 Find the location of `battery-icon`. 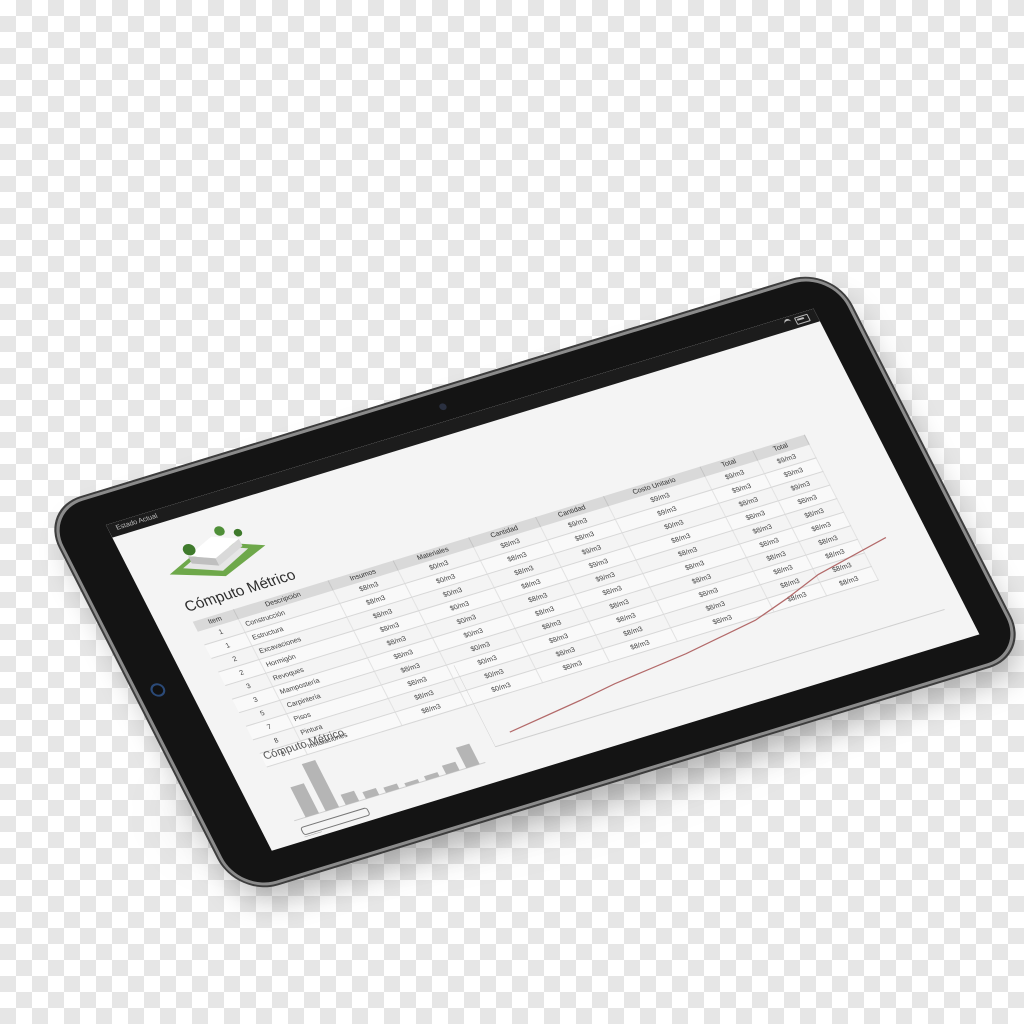

battery-icon is located at coordinates (802, 319).